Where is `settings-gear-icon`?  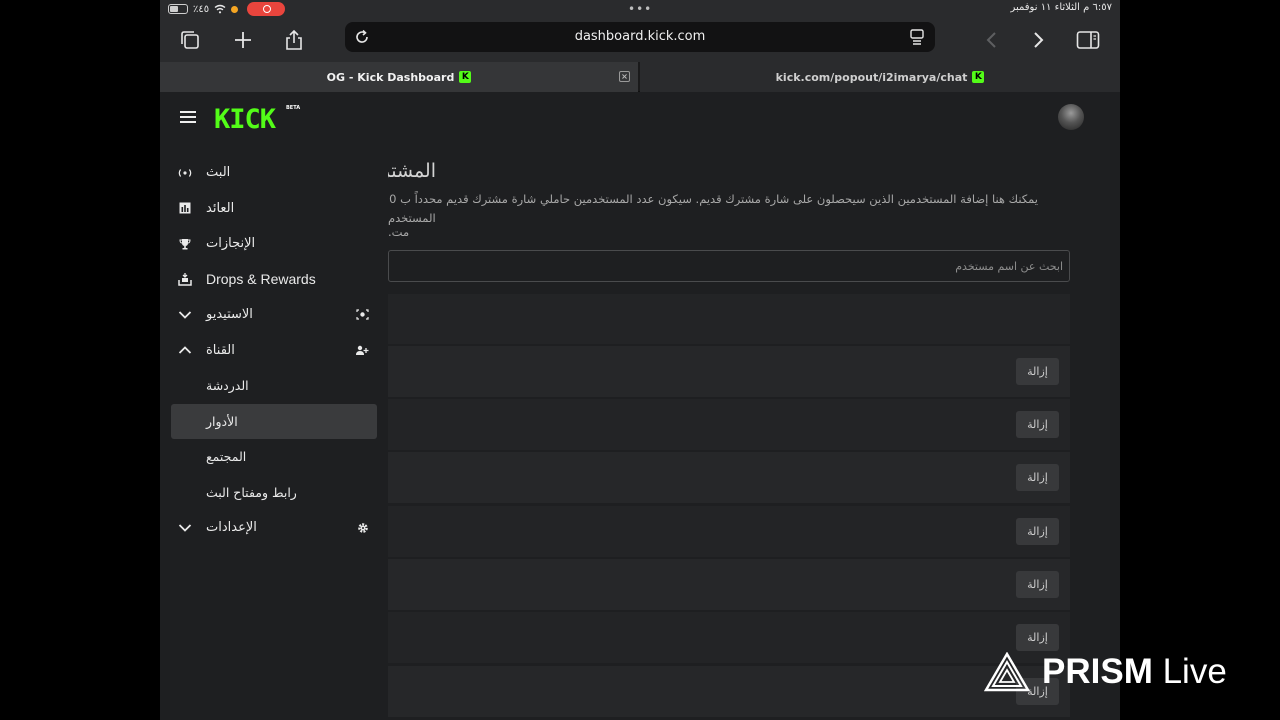
settings-gear-icon is located at coordinates (362, 527).